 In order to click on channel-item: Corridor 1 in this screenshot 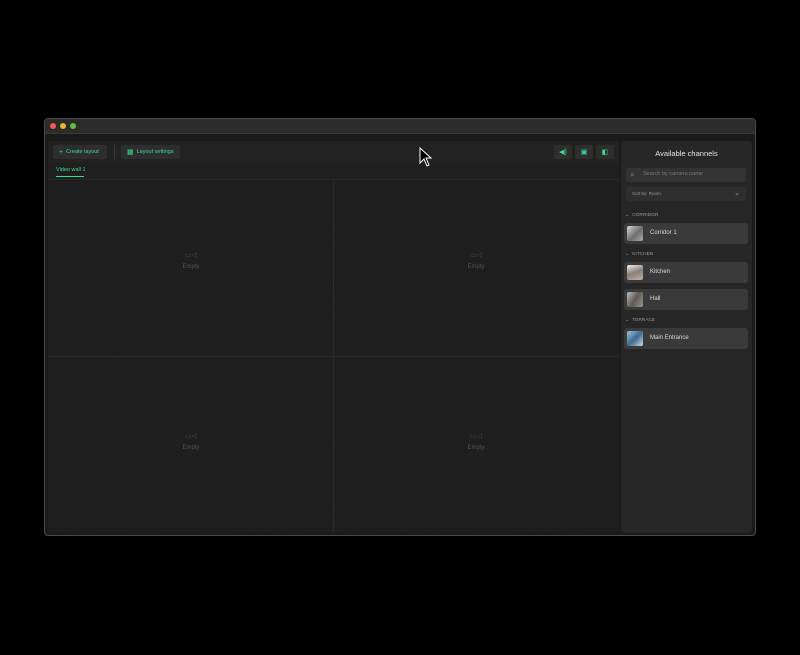, I will do `click(686, 233)`.